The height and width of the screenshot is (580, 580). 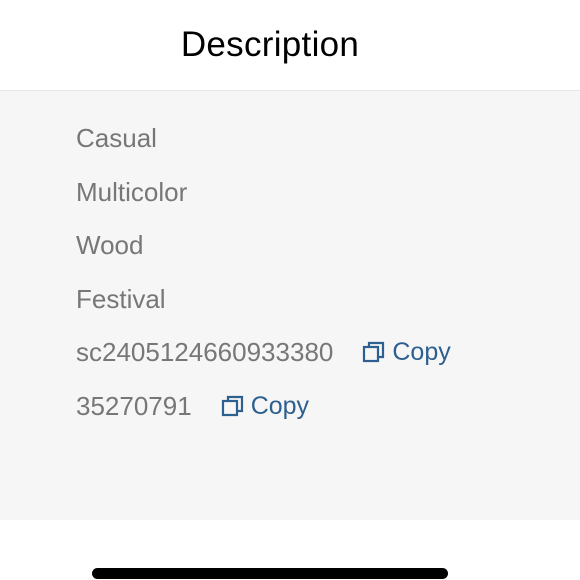 What do you see at coordinates (270, 44) in the screenshot?
I see `page-title: Description` at bounding box center [270, 44].